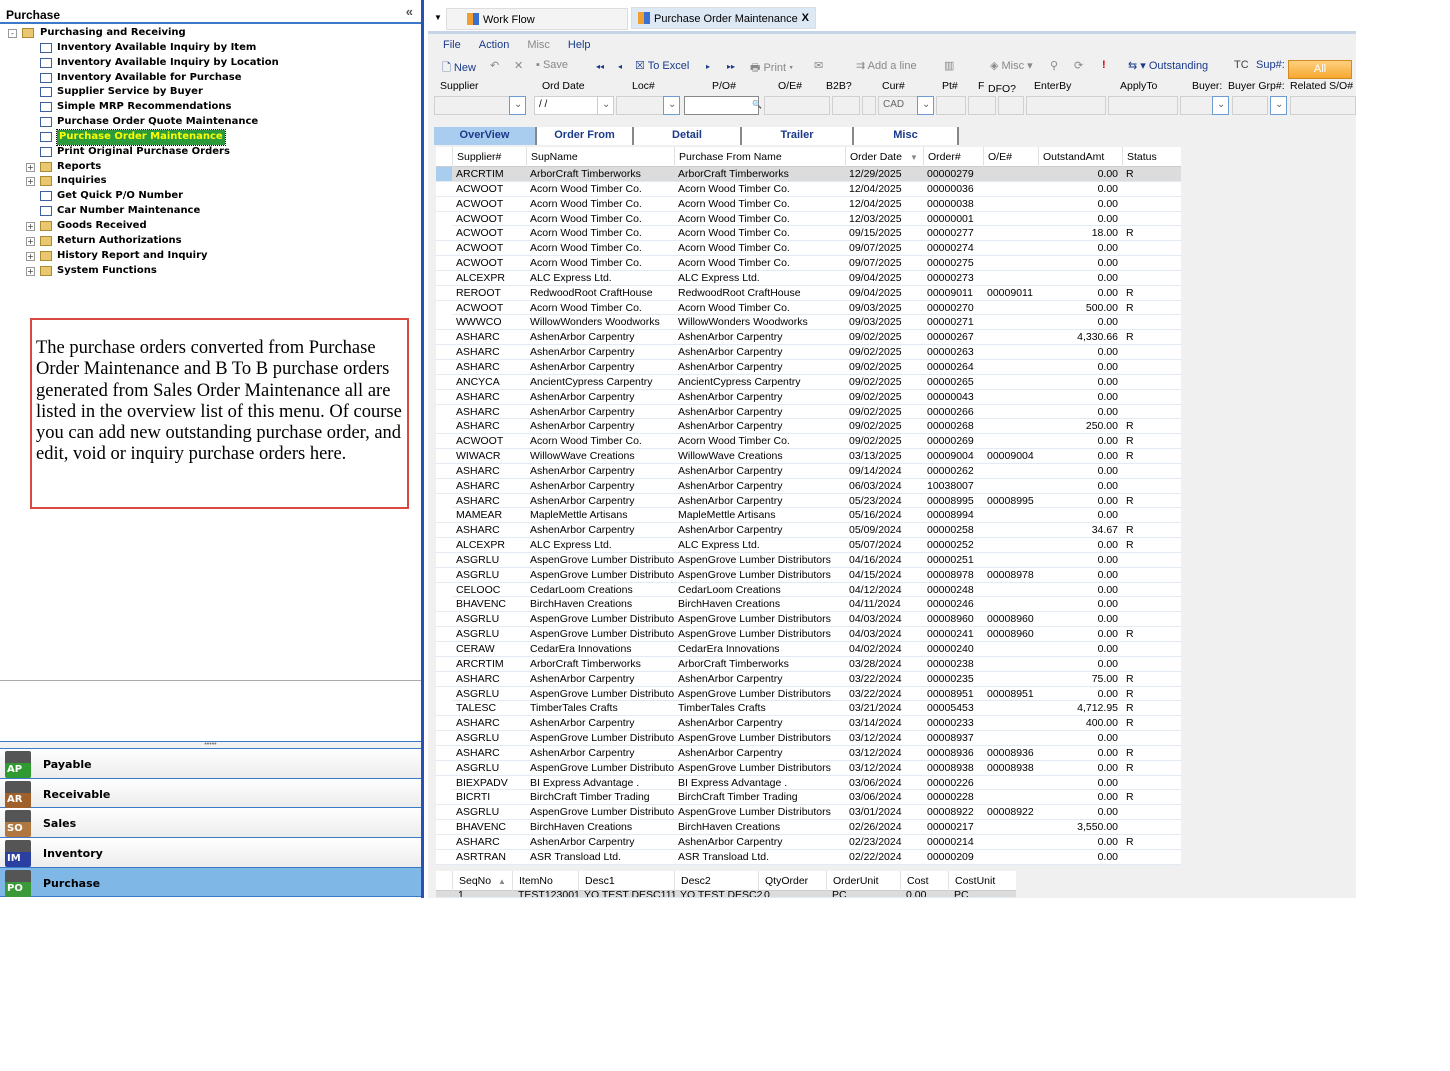 The height and width of the screenshot is (1071, 1450). I want to click on tree-item: + Return Authorizations, so click(210, 241).